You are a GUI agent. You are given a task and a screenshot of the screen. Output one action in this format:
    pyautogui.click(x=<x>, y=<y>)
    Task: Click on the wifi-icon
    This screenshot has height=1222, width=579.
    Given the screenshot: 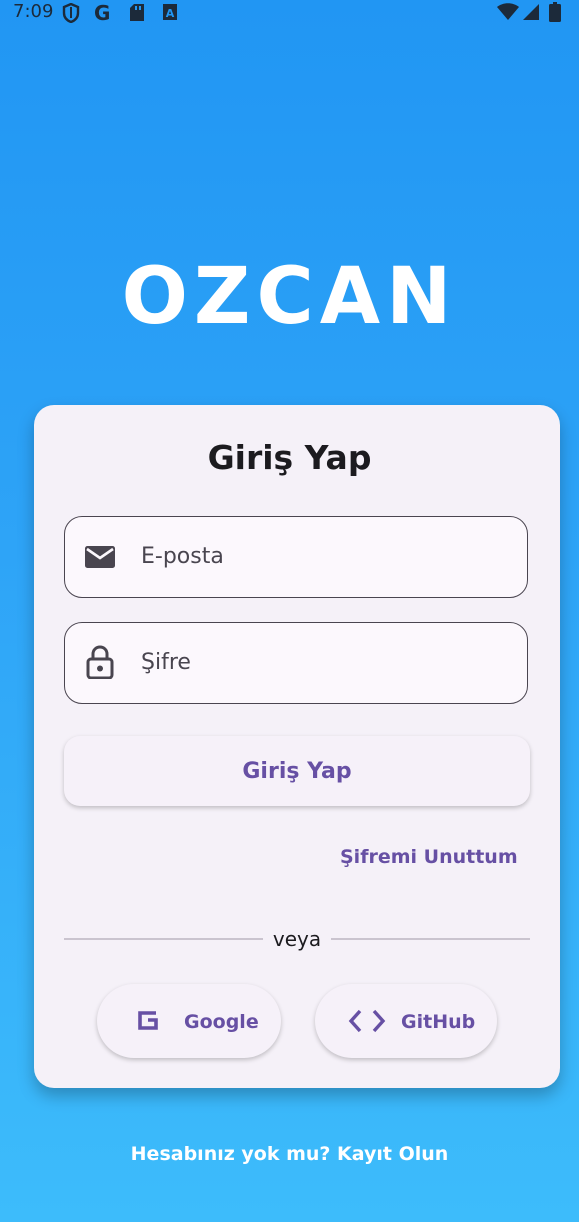 What is the action you would take?
    pyautogui.click(x=508, y=15)
    